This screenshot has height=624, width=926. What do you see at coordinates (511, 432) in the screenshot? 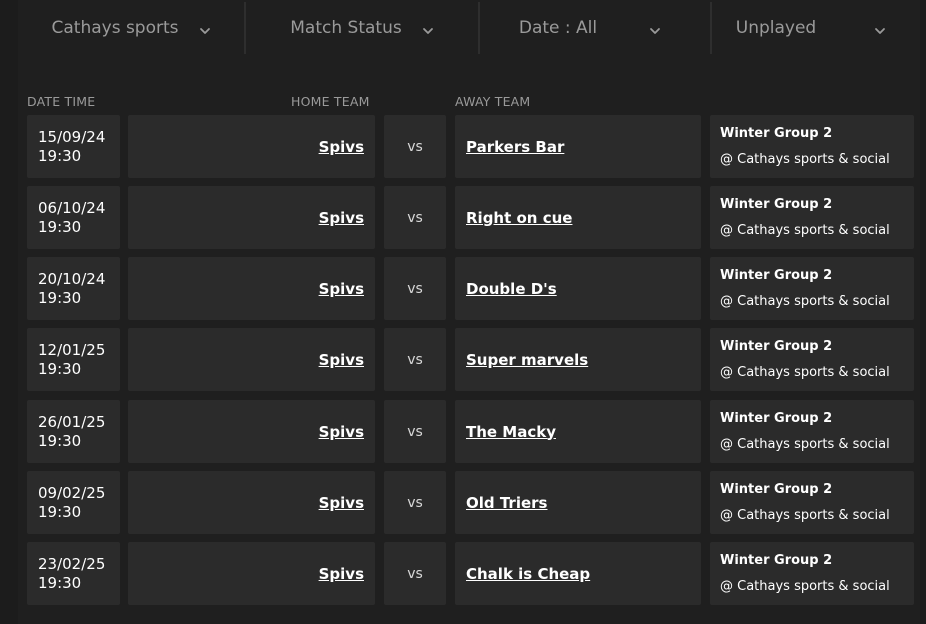
I see `away-team-link: The Macky` at bounding box center [511, 432].